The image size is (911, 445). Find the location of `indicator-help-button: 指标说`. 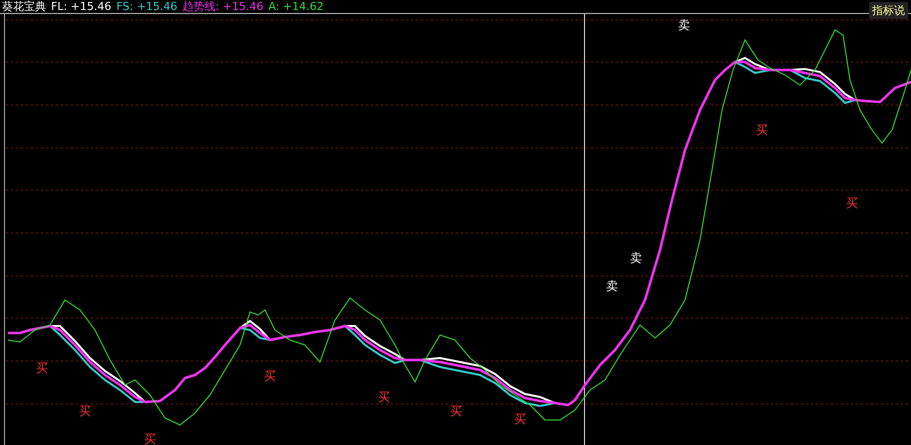

indicator-help-button: 指标说 is located at coordinates (888, 10).